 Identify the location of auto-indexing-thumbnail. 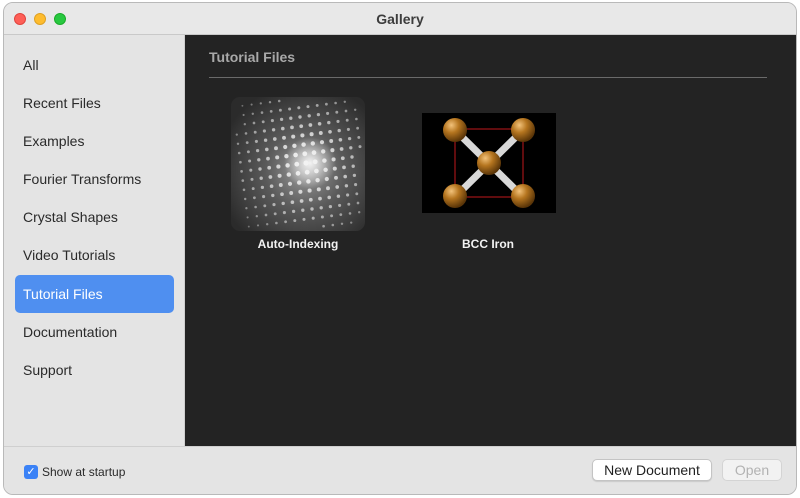
(298, 165).